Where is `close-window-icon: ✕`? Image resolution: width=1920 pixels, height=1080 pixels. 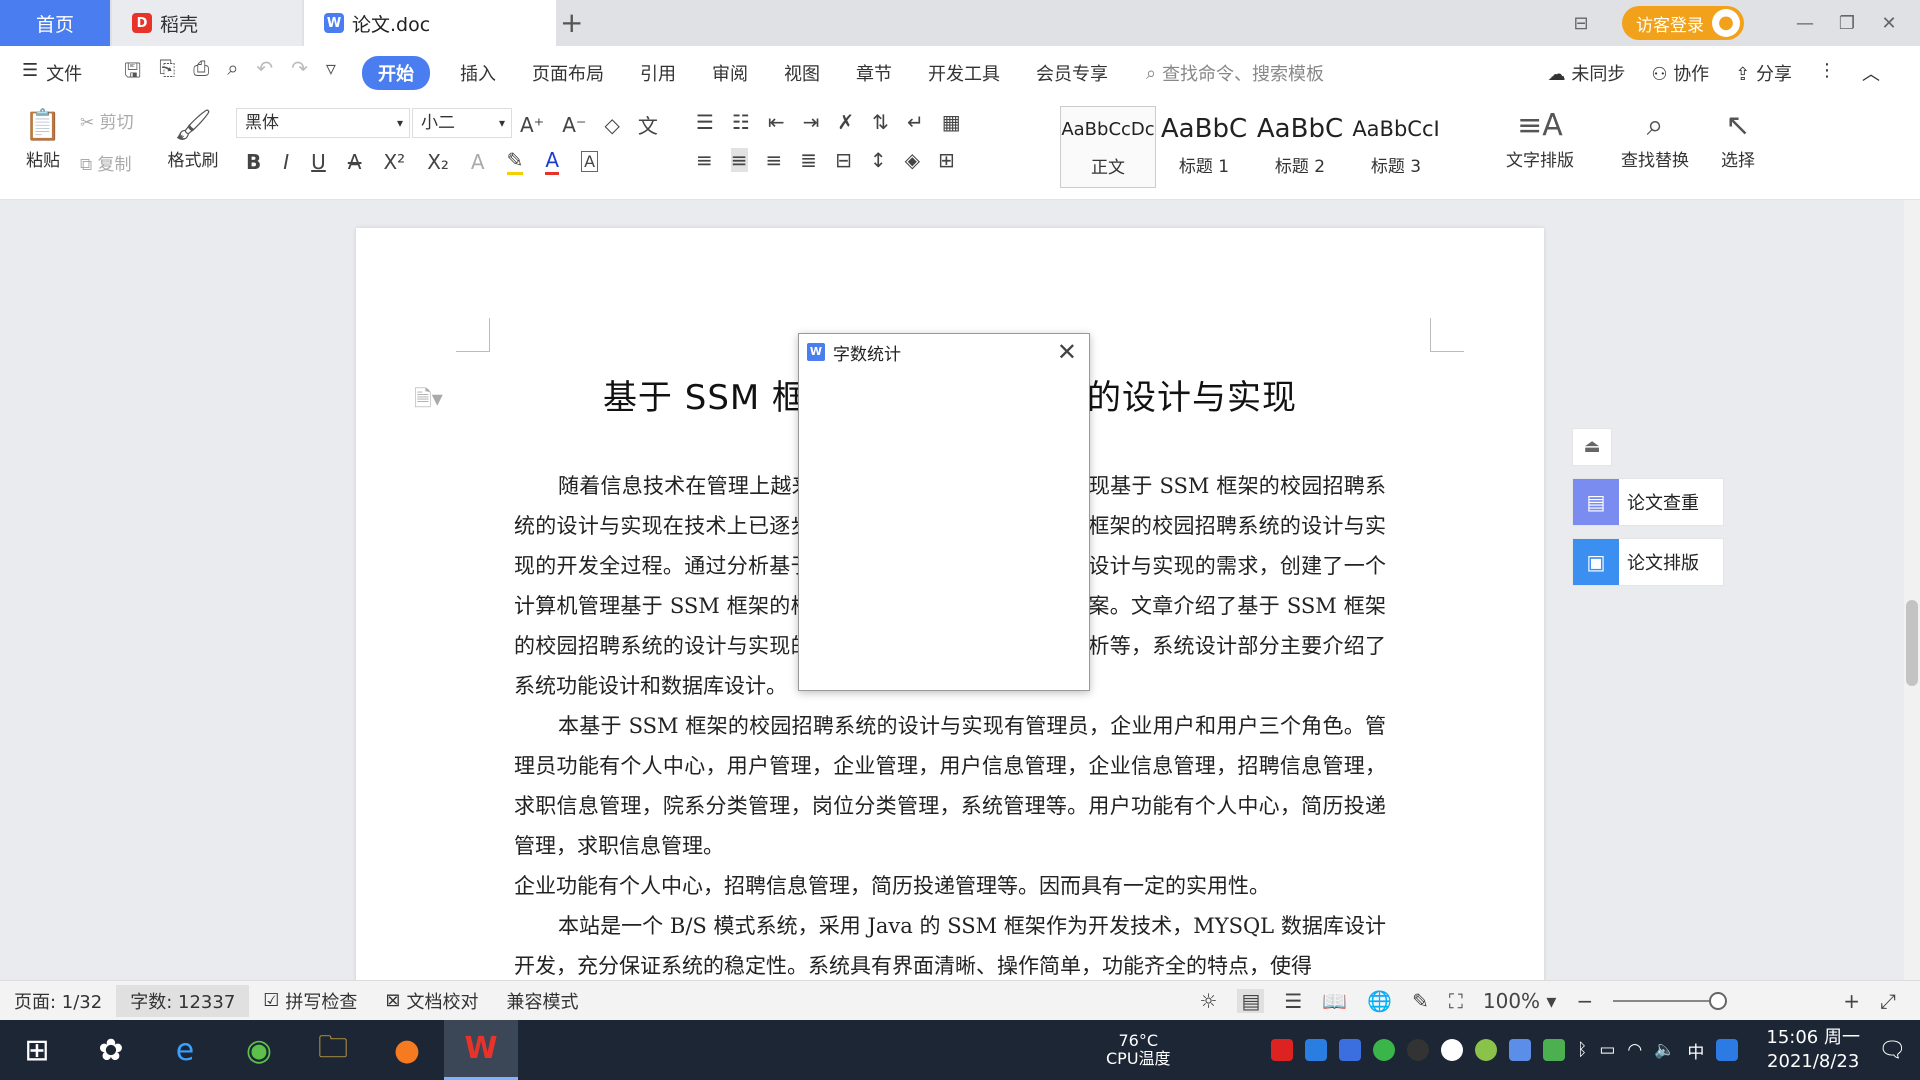
close-window-icon: ✕ is located at coordinates (1889, 23).